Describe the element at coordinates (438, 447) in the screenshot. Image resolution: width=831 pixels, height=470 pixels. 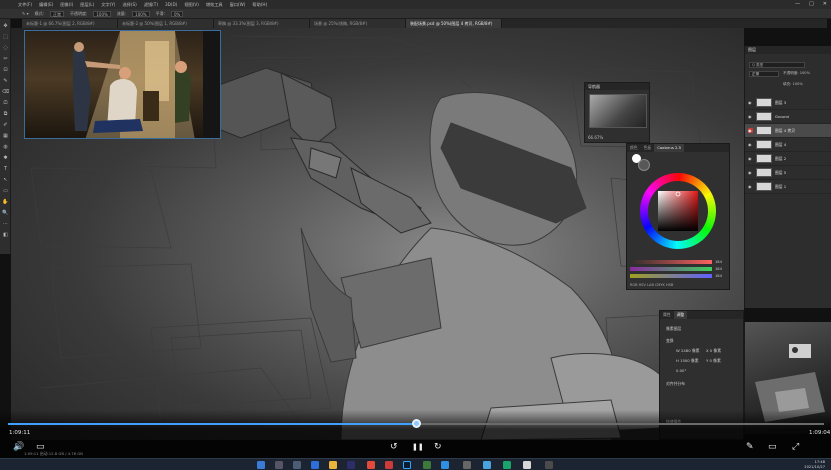
I see `forward-icon: ↻` at that location.